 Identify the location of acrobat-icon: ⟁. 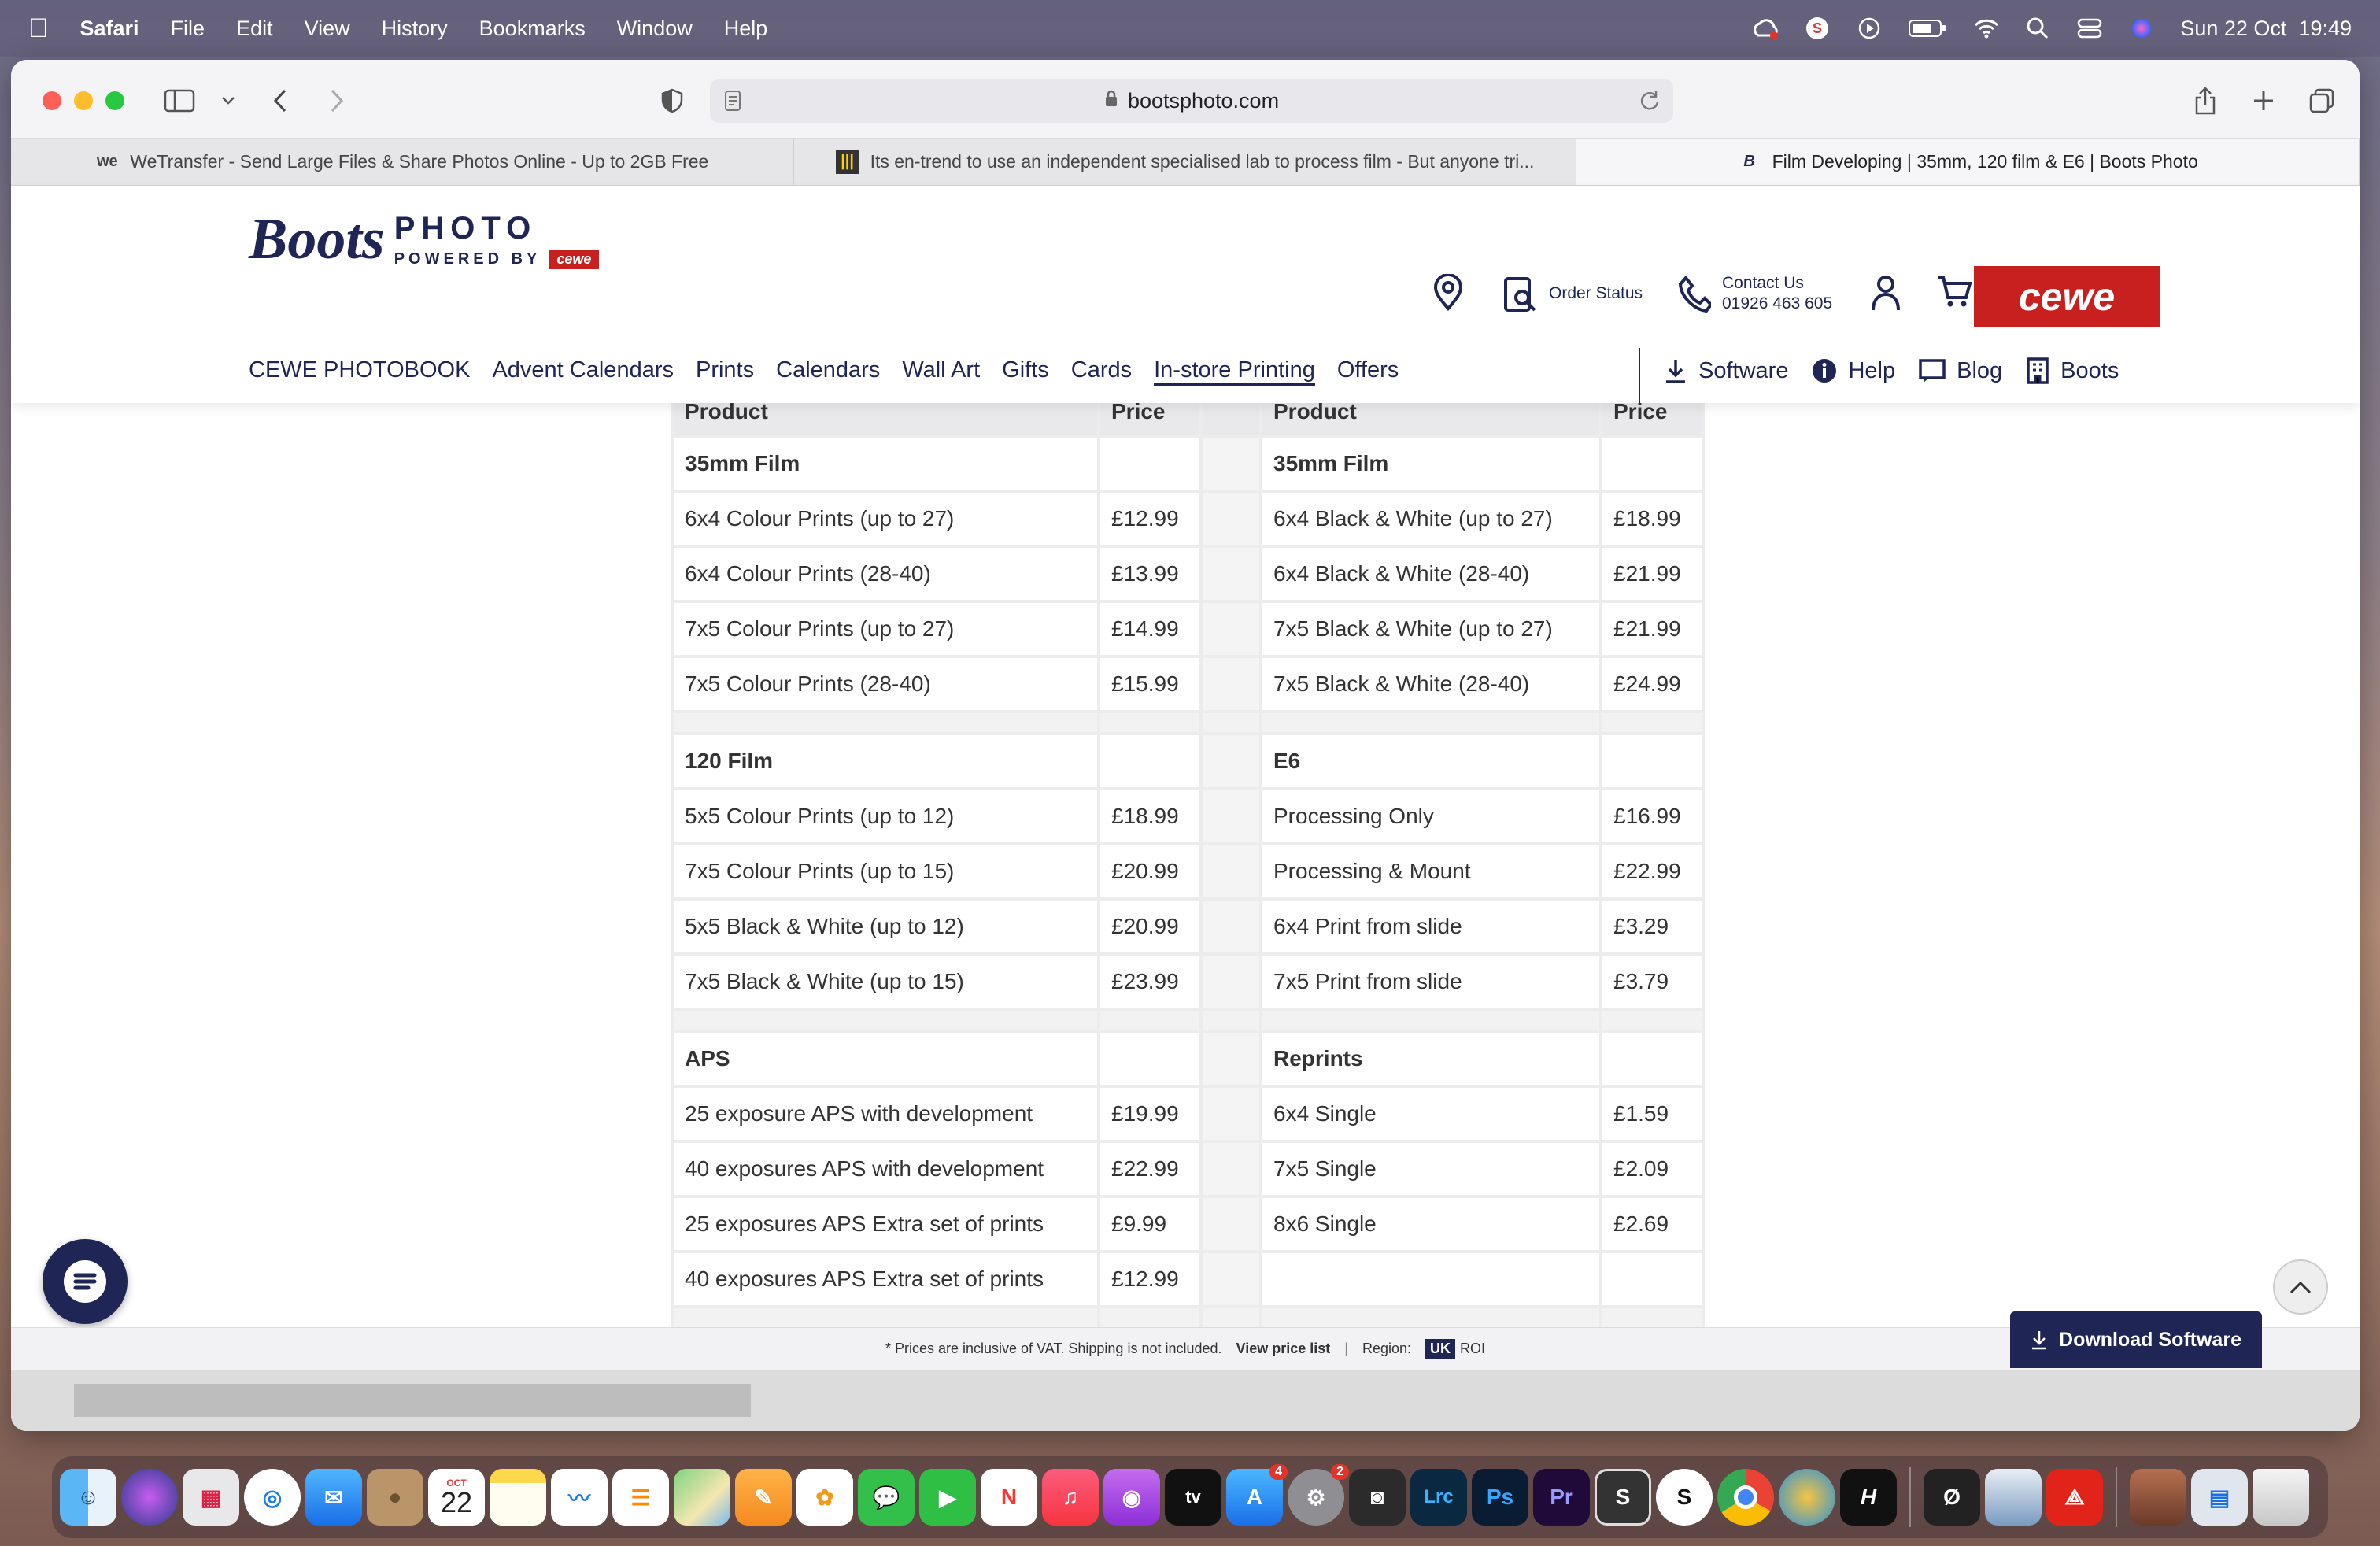
(2074, 1497).